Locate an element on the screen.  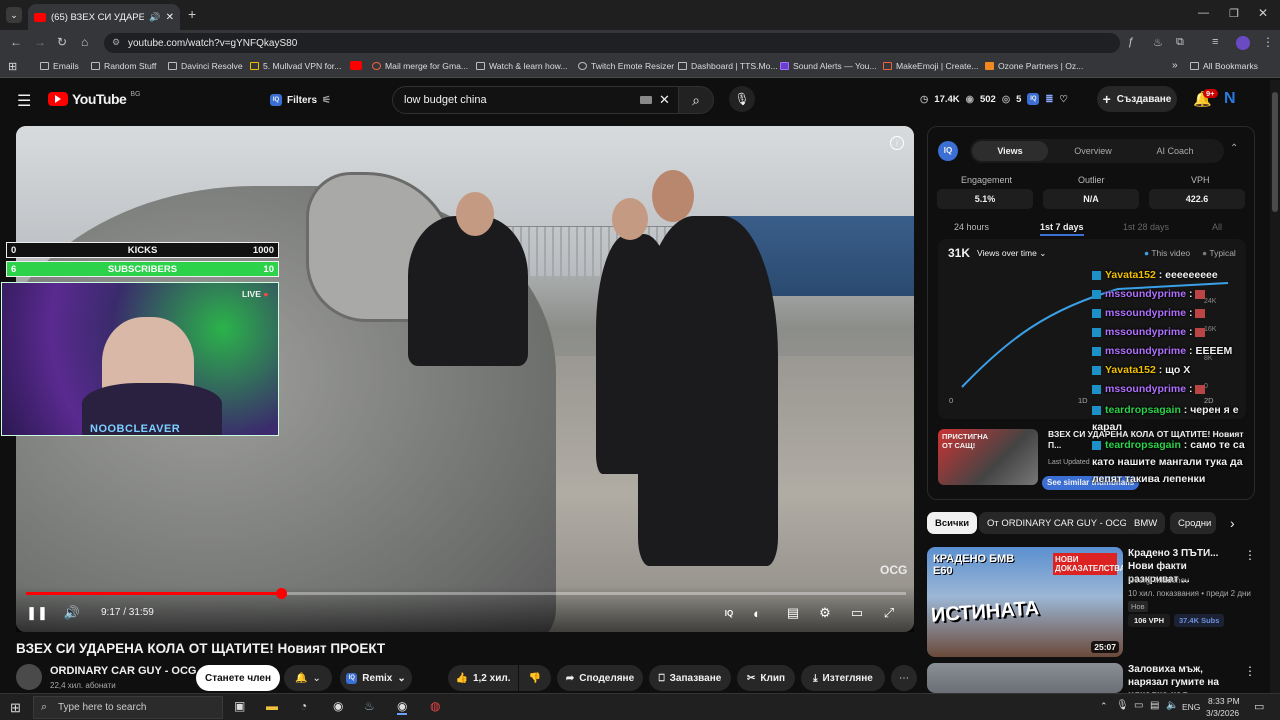
chip-all: Всички is located at coordinates (952, 523).